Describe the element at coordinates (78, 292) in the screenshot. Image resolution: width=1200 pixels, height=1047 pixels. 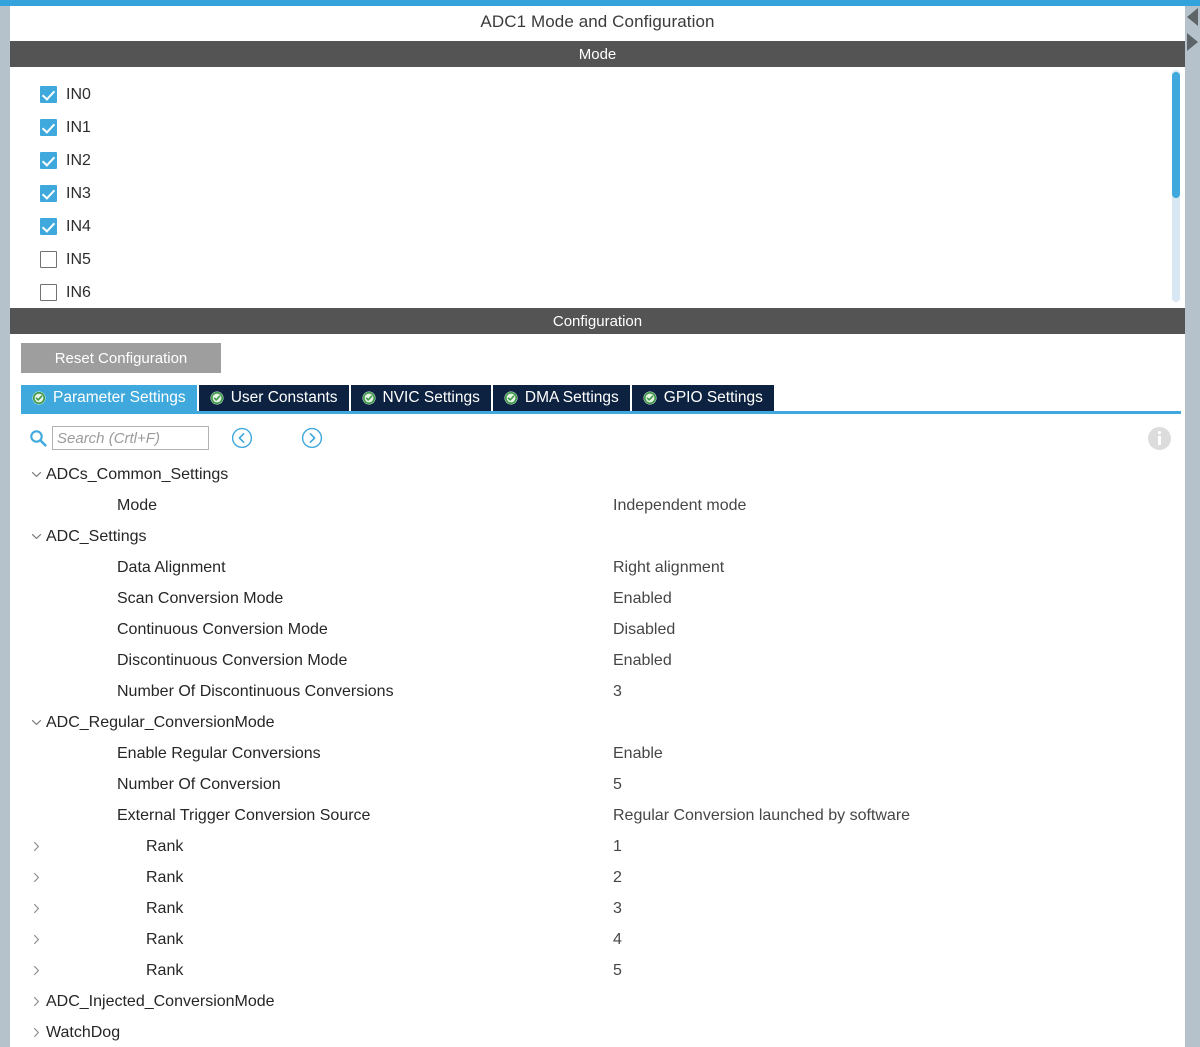
I see `channel-label: IN6` at that location.